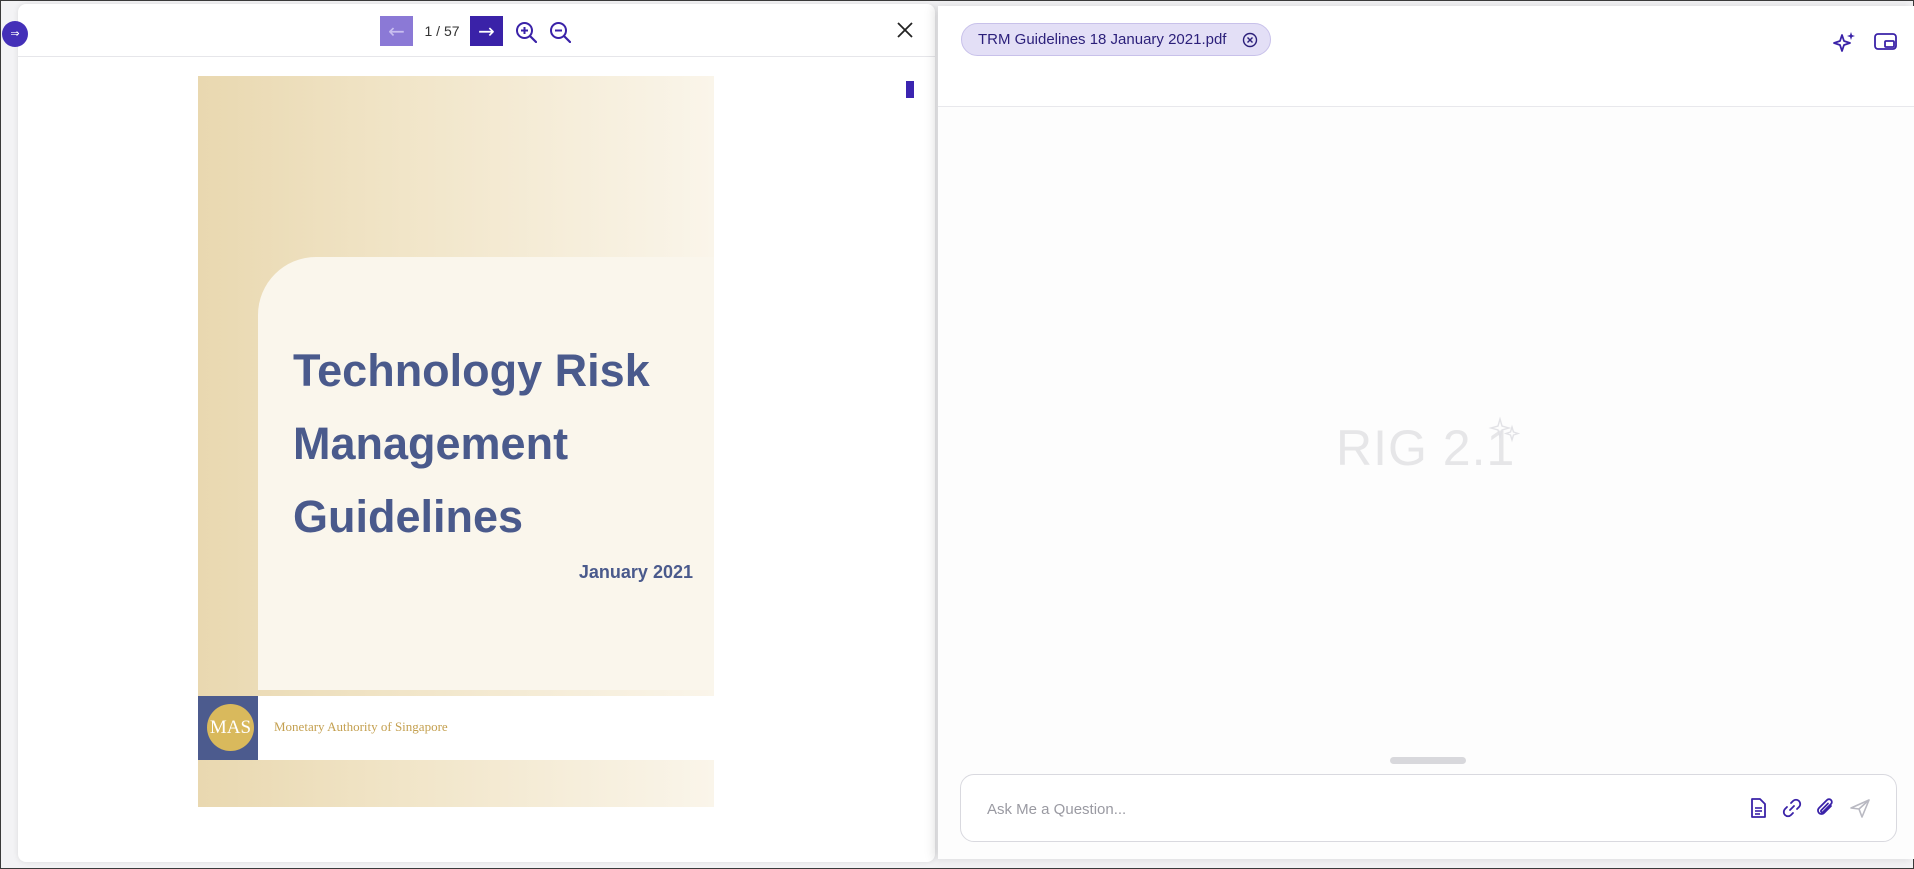 Image resolution: width=1914 pixels, height=869 pixels. What do you see at coordinates (1426, 56) in the screenshot?
I see `chat-header: TRM Guidelines 18 January 2021.pdf` at bounding box center [1426, 56].